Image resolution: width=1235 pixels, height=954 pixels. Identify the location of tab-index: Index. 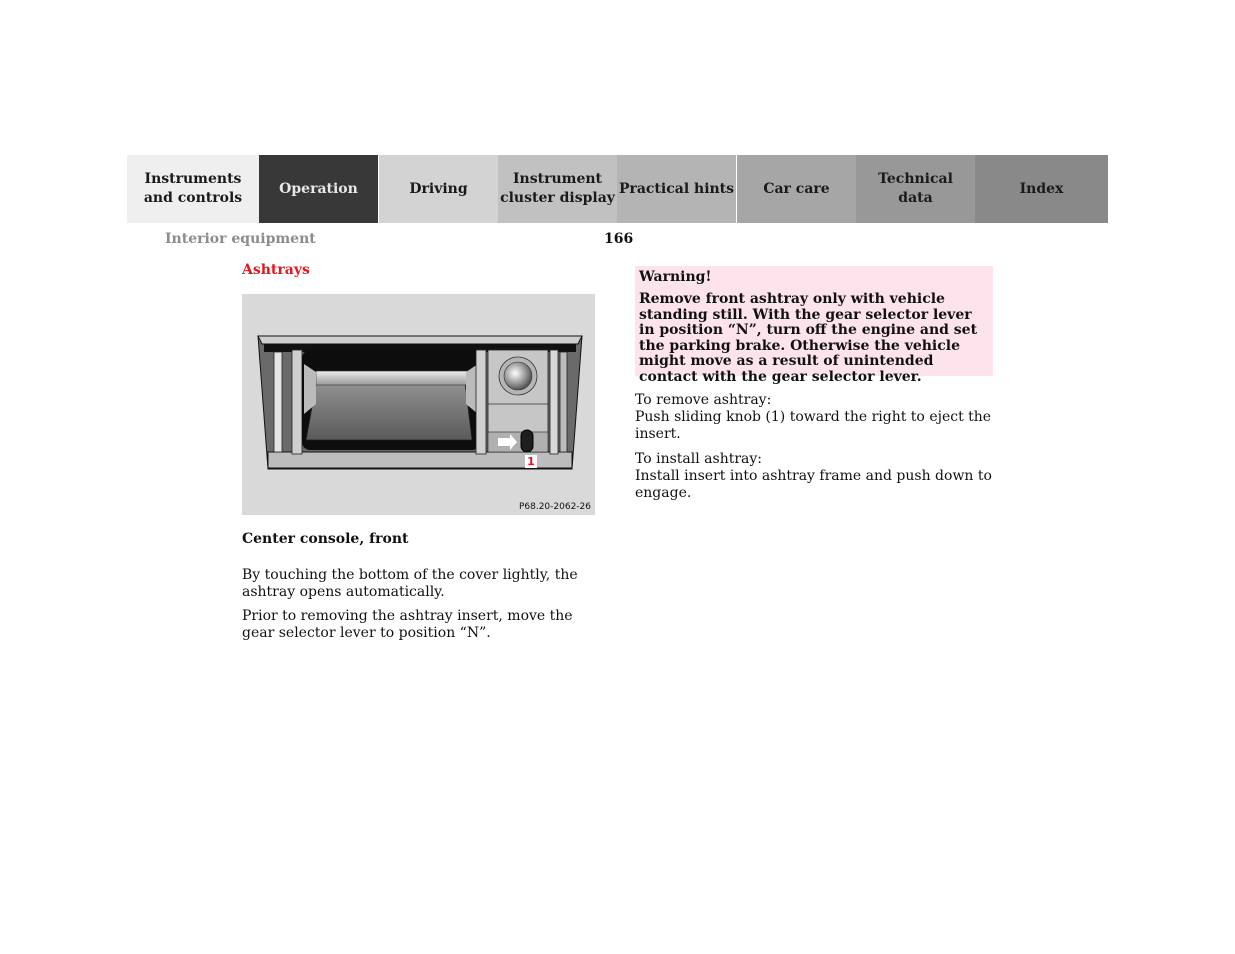
(1041, 189).